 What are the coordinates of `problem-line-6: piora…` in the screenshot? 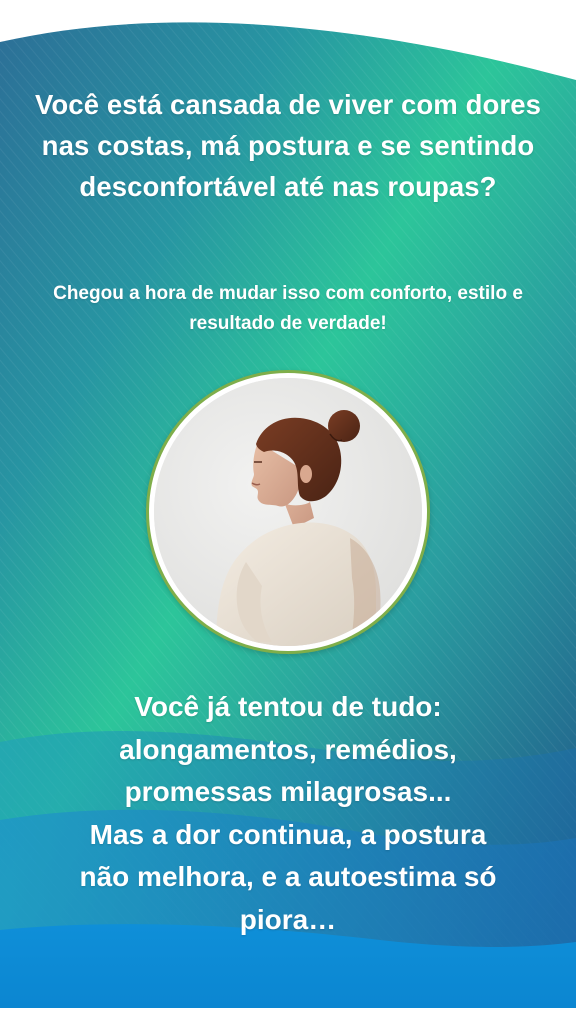 It's located at (288, 919).